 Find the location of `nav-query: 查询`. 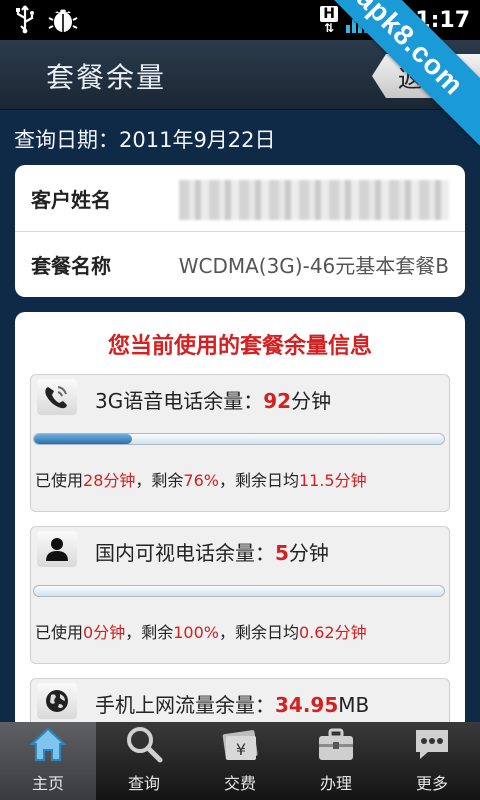

nav-query: 查询 is located at coordinates (144, 761).